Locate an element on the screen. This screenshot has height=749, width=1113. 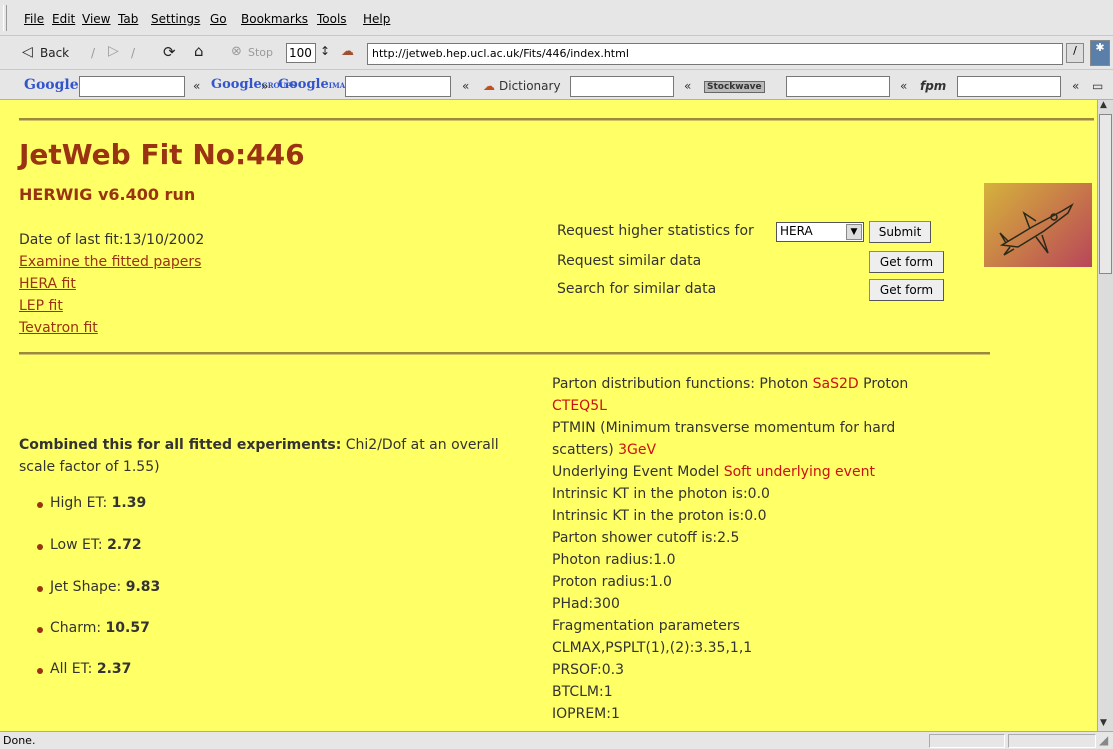
menu-edit: Edit is located at coordinates (63, 19).